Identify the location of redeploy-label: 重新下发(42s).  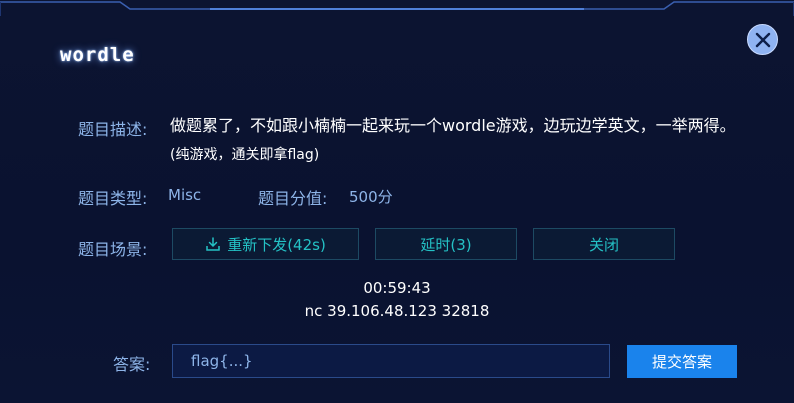
(276, 244).